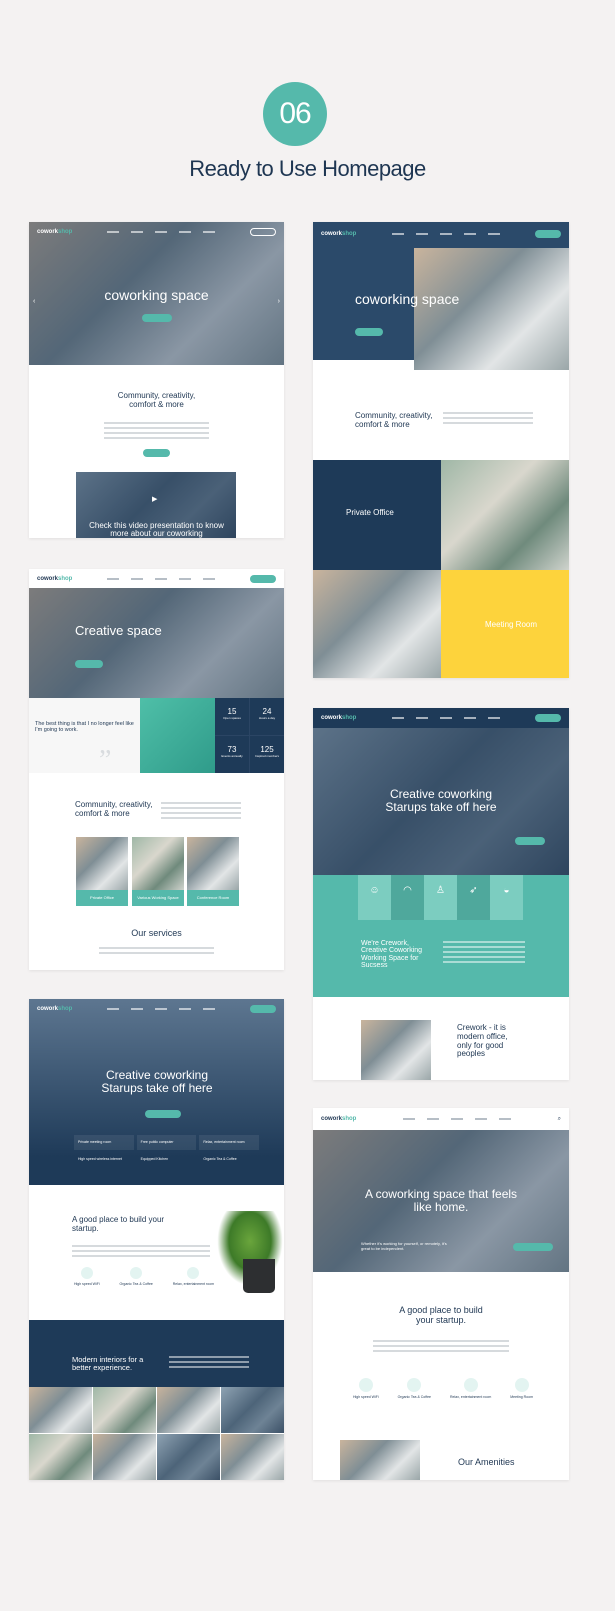 Image resolution: width=615 pixels, height=1611 pixels. Describe the element at coordinates (407, 897) in the screenshot. I see `wifi-icon: ◠` at that location.